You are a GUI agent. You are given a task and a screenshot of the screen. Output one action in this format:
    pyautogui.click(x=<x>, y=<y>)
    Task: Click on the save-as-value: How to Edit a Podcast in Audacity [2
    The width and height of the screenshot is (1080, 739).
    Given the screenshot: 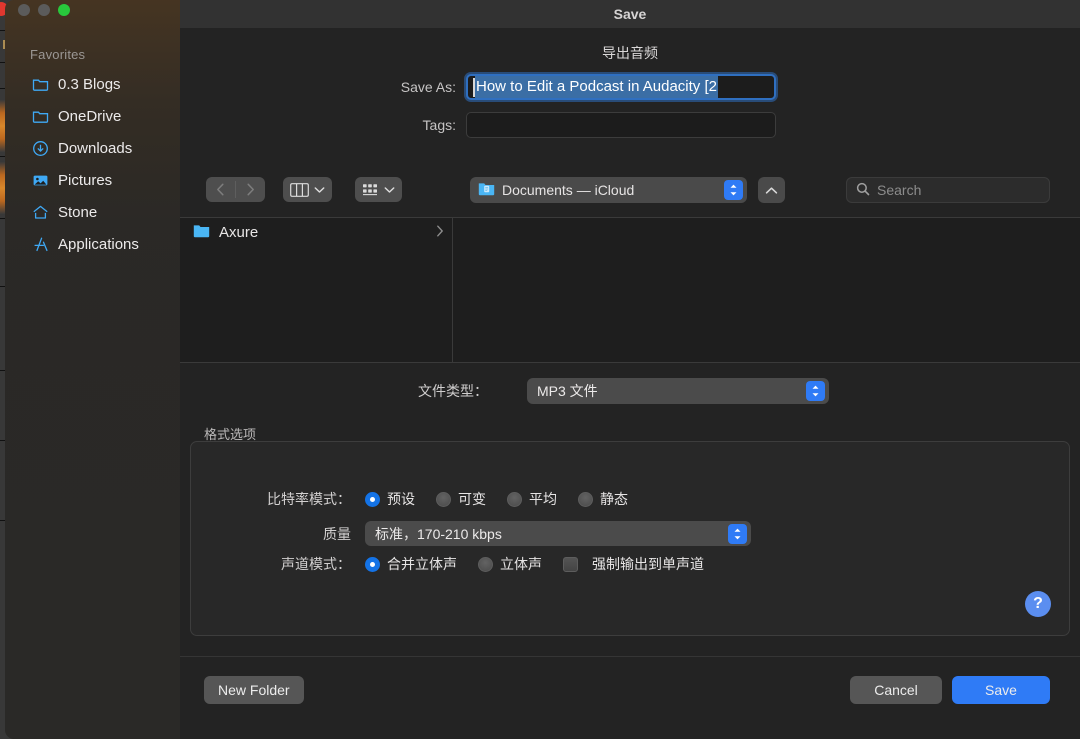 What is the action you would take?
    pyautogui.click(x=596, y=87)
    